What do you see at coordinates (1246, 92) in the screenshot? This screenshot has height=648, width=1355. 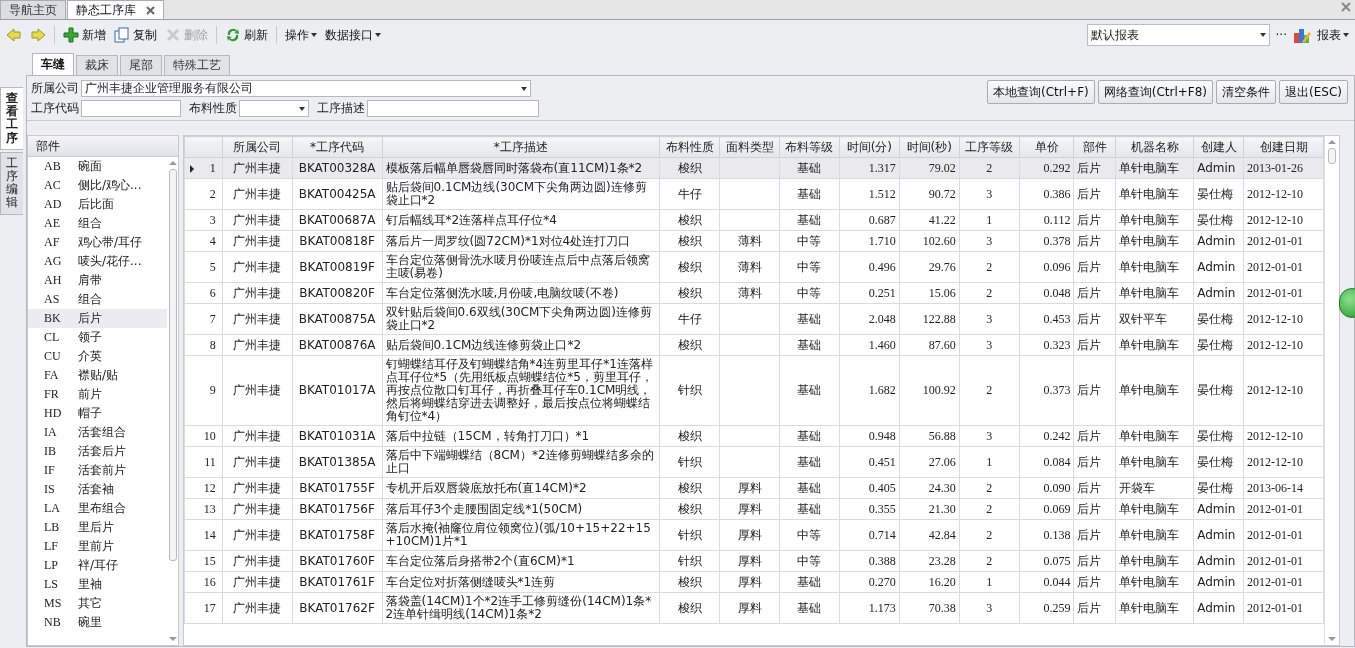 I see `query-button: 清空条件` at bounding box center [1246, 92].